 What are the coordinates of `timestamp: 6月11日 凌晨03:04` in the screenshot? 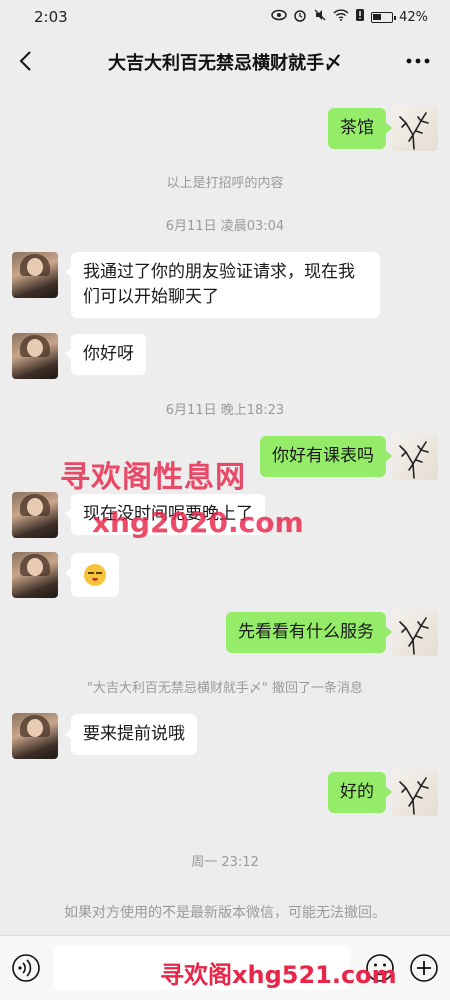 It's located at (225, 226).